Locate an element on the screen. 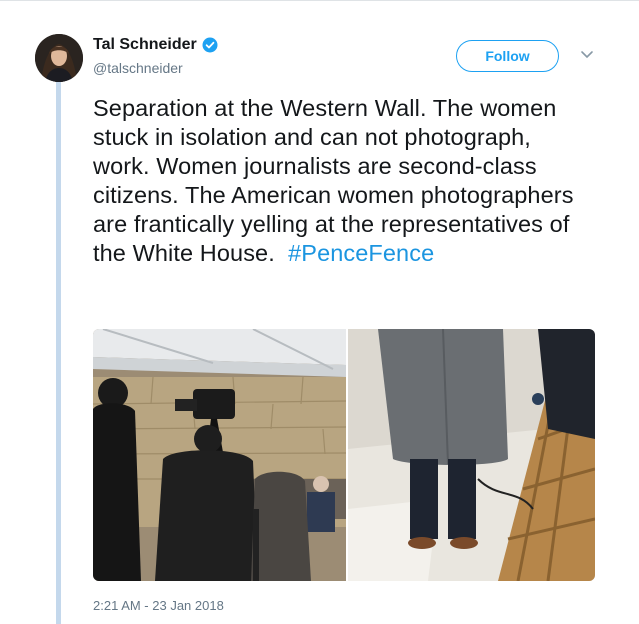 The image size is (639, 624). author-row: Tal Schneider is located at coordinates (156, 45).